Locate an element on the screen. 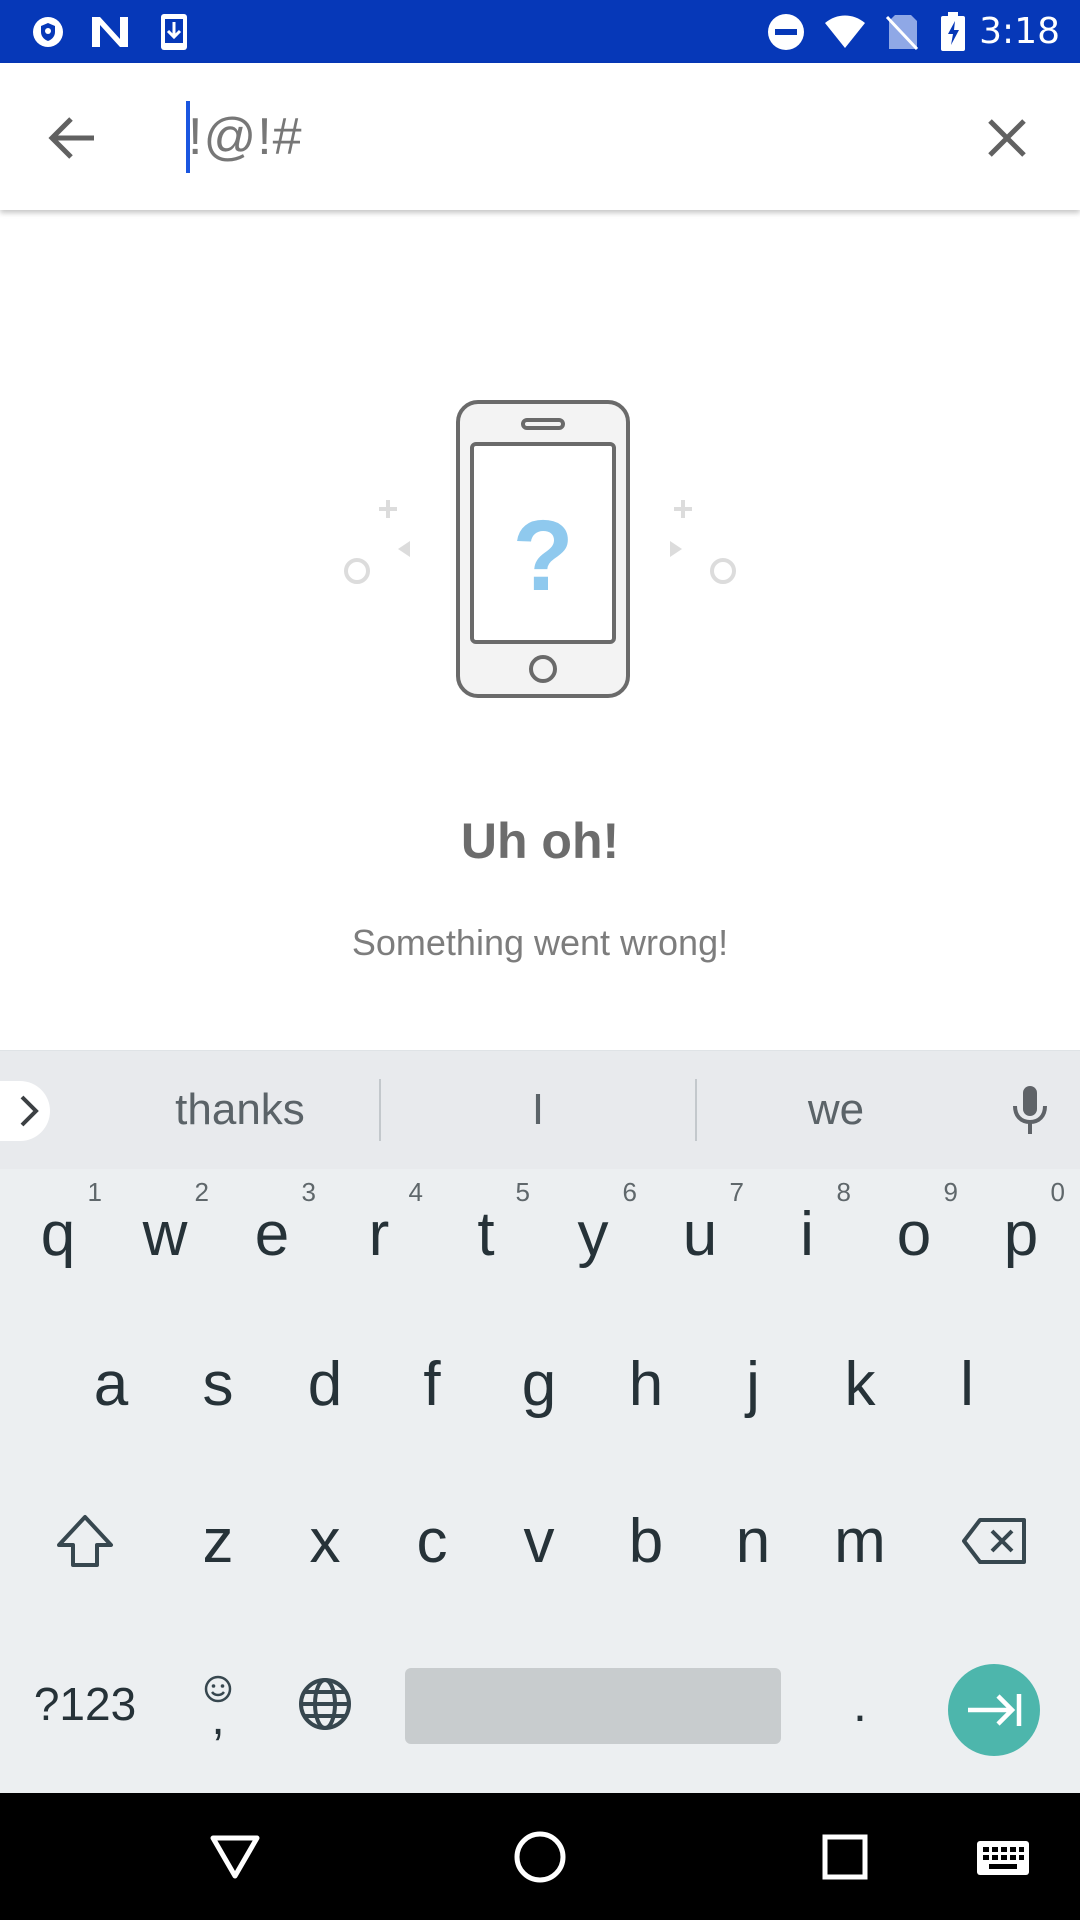  nav-home-icon is located at coordinates (540, 1856).